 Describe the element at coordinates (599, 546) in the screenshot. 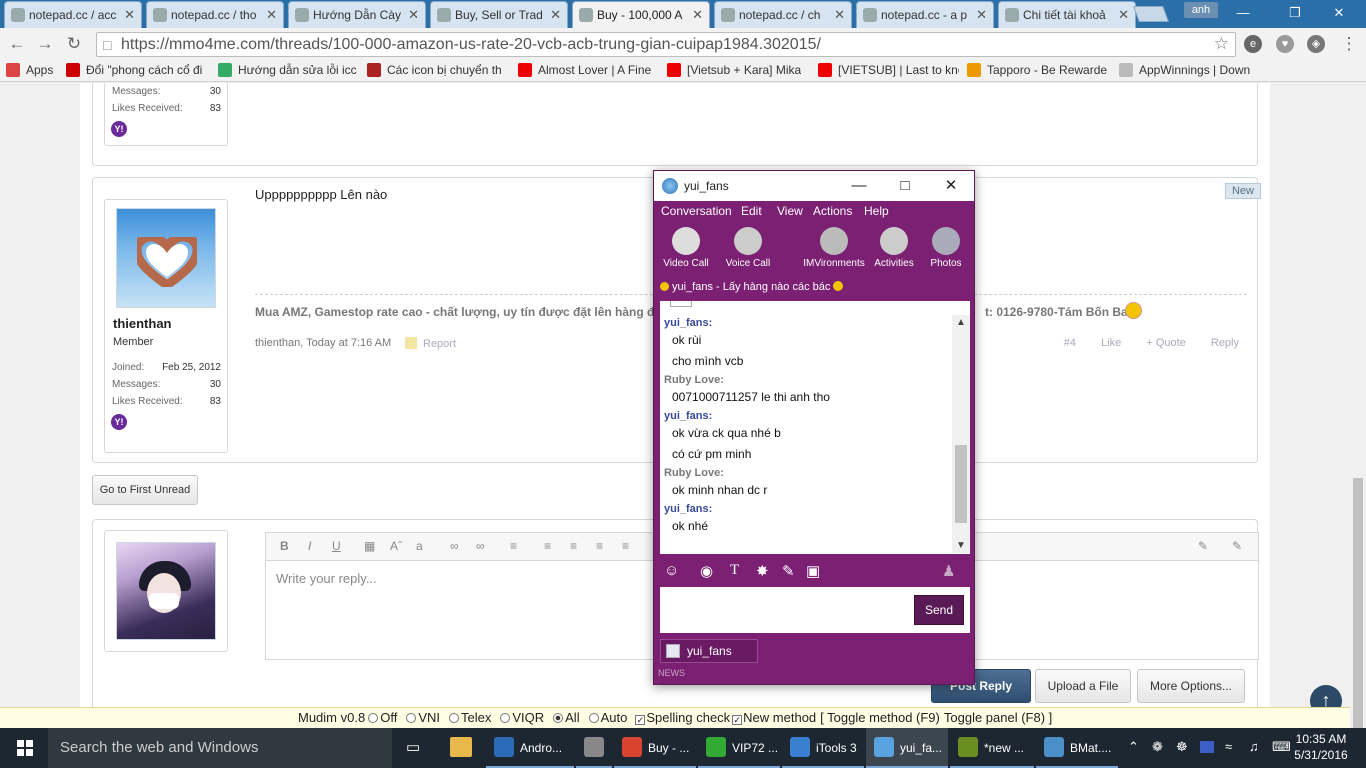

I see `outdent-icon: ≡` at that location.